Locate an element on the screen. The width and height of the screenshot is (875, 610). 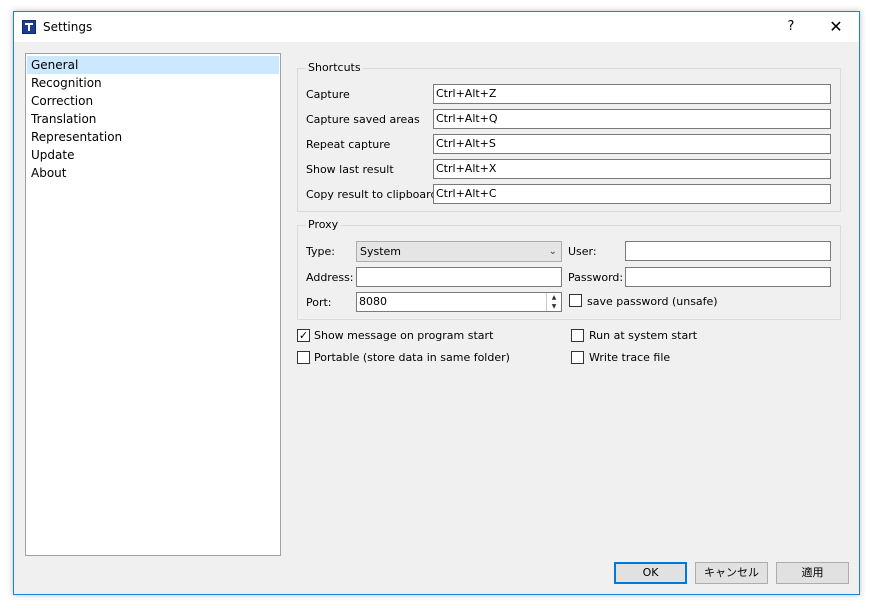
proxy-type-value: System is located at coordinates (381, 251).